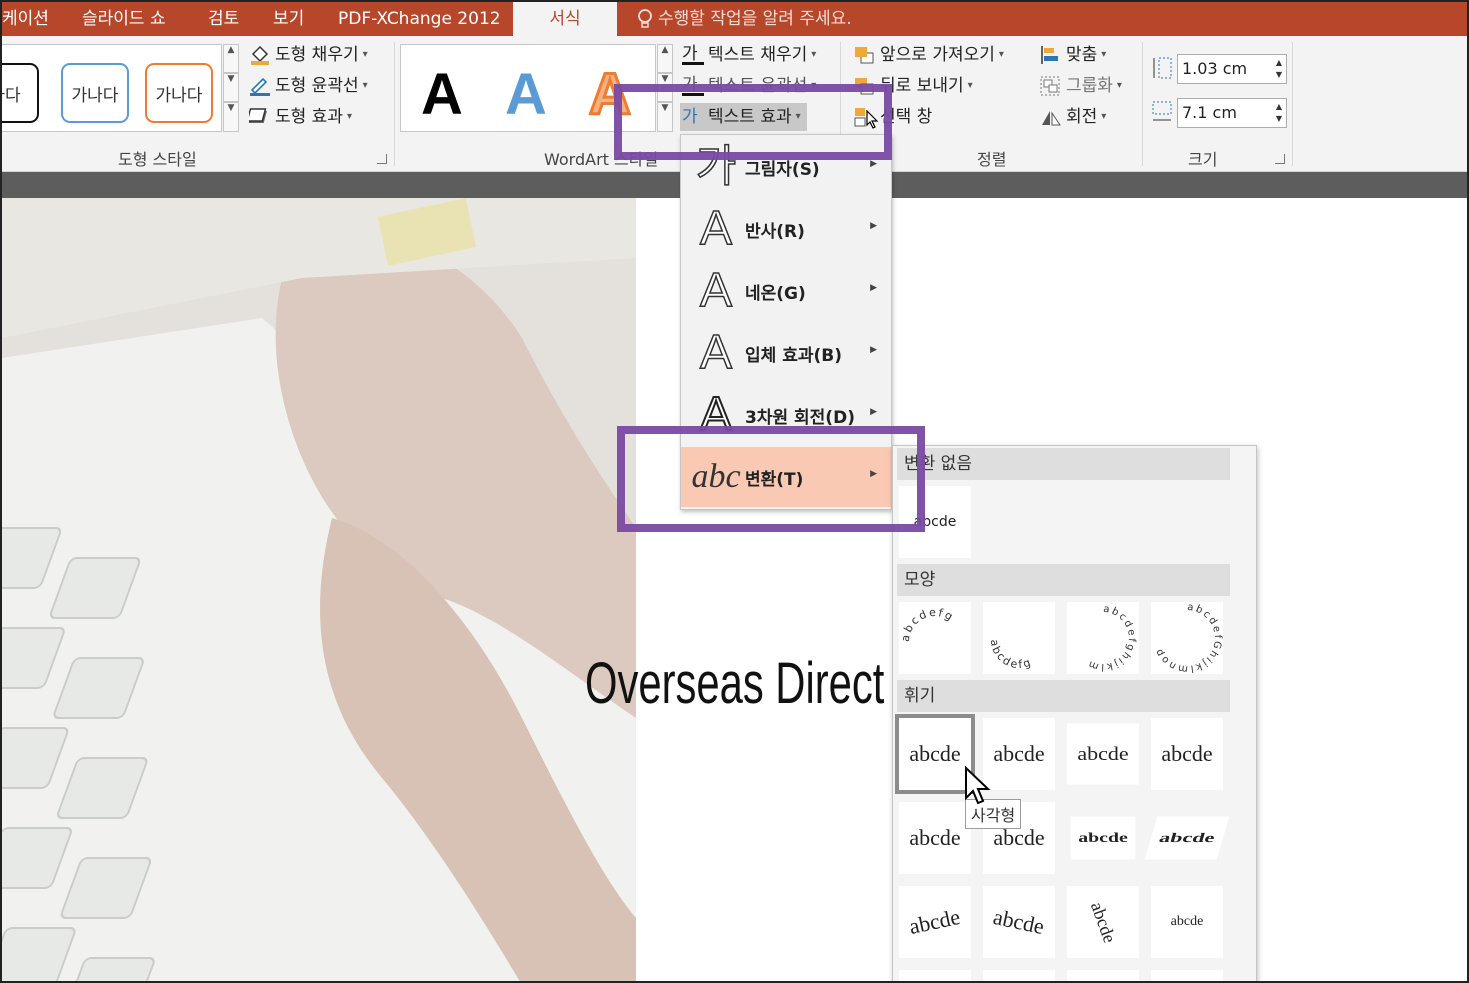 Image resolution: width=1469 pixels, height=983 pixels. I want to click on shape-outline-button: 도형 윤곽선 ▾, so click(308, 86).